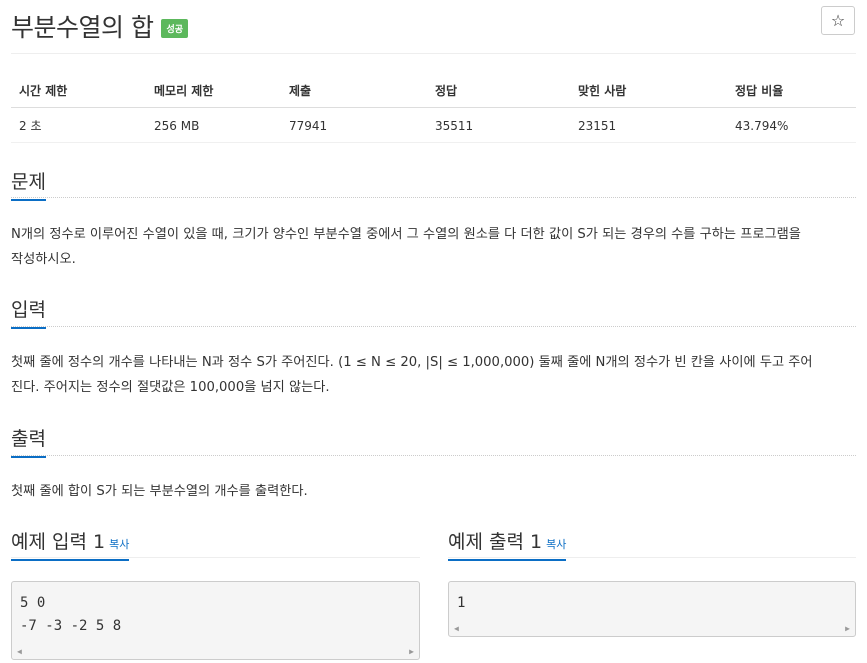  I want to click on output-text: 첫째 줄에 합이 S가 되는 부분수열의 개수를 출력한다., so click(436, 491).